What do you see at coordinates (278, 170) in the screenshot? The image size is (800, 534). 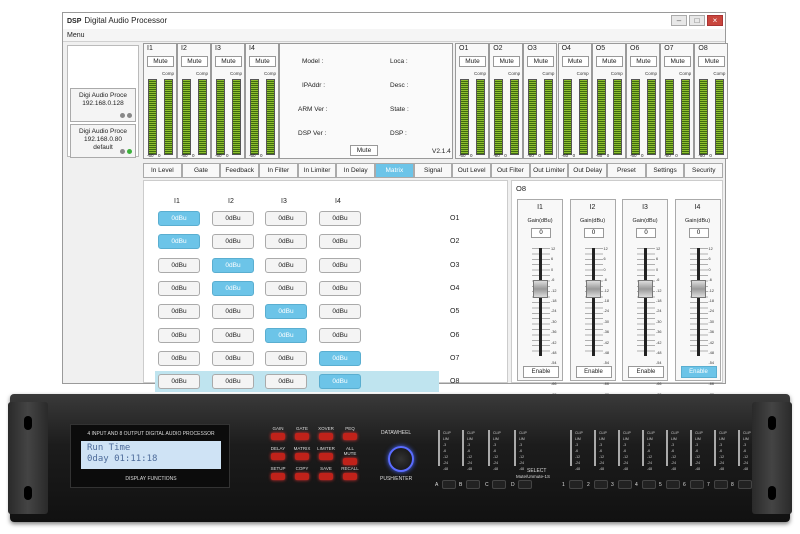 I see `tab-in-filter: In Filter` at bounding box center [278, 170].